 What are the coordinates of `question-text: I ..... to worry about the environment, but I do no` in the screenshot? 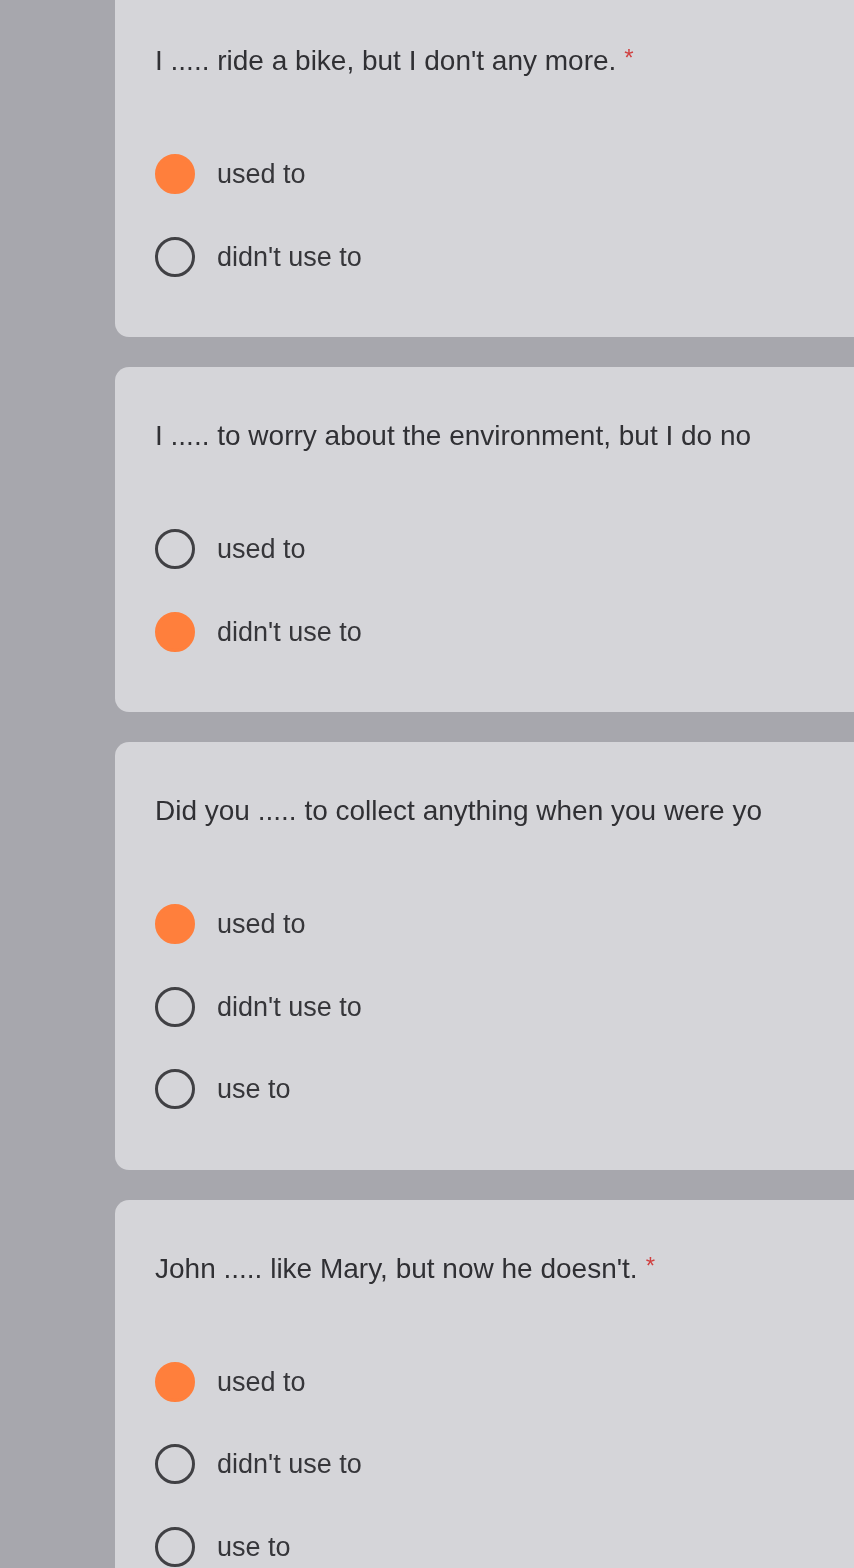 It's located at (453, 436).